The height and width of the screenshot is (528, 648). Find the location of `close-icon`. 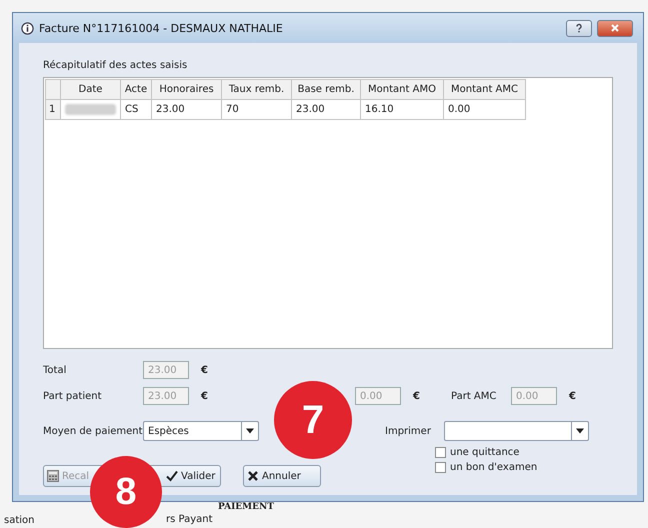

close-icon is located at coordinates (615, 28).